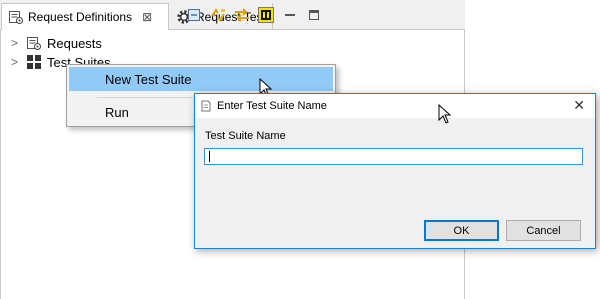  What do you see at coordinates (579, 105) in the screenshot?
I see `close-icon: ✕` at bounding box center [579, 105].